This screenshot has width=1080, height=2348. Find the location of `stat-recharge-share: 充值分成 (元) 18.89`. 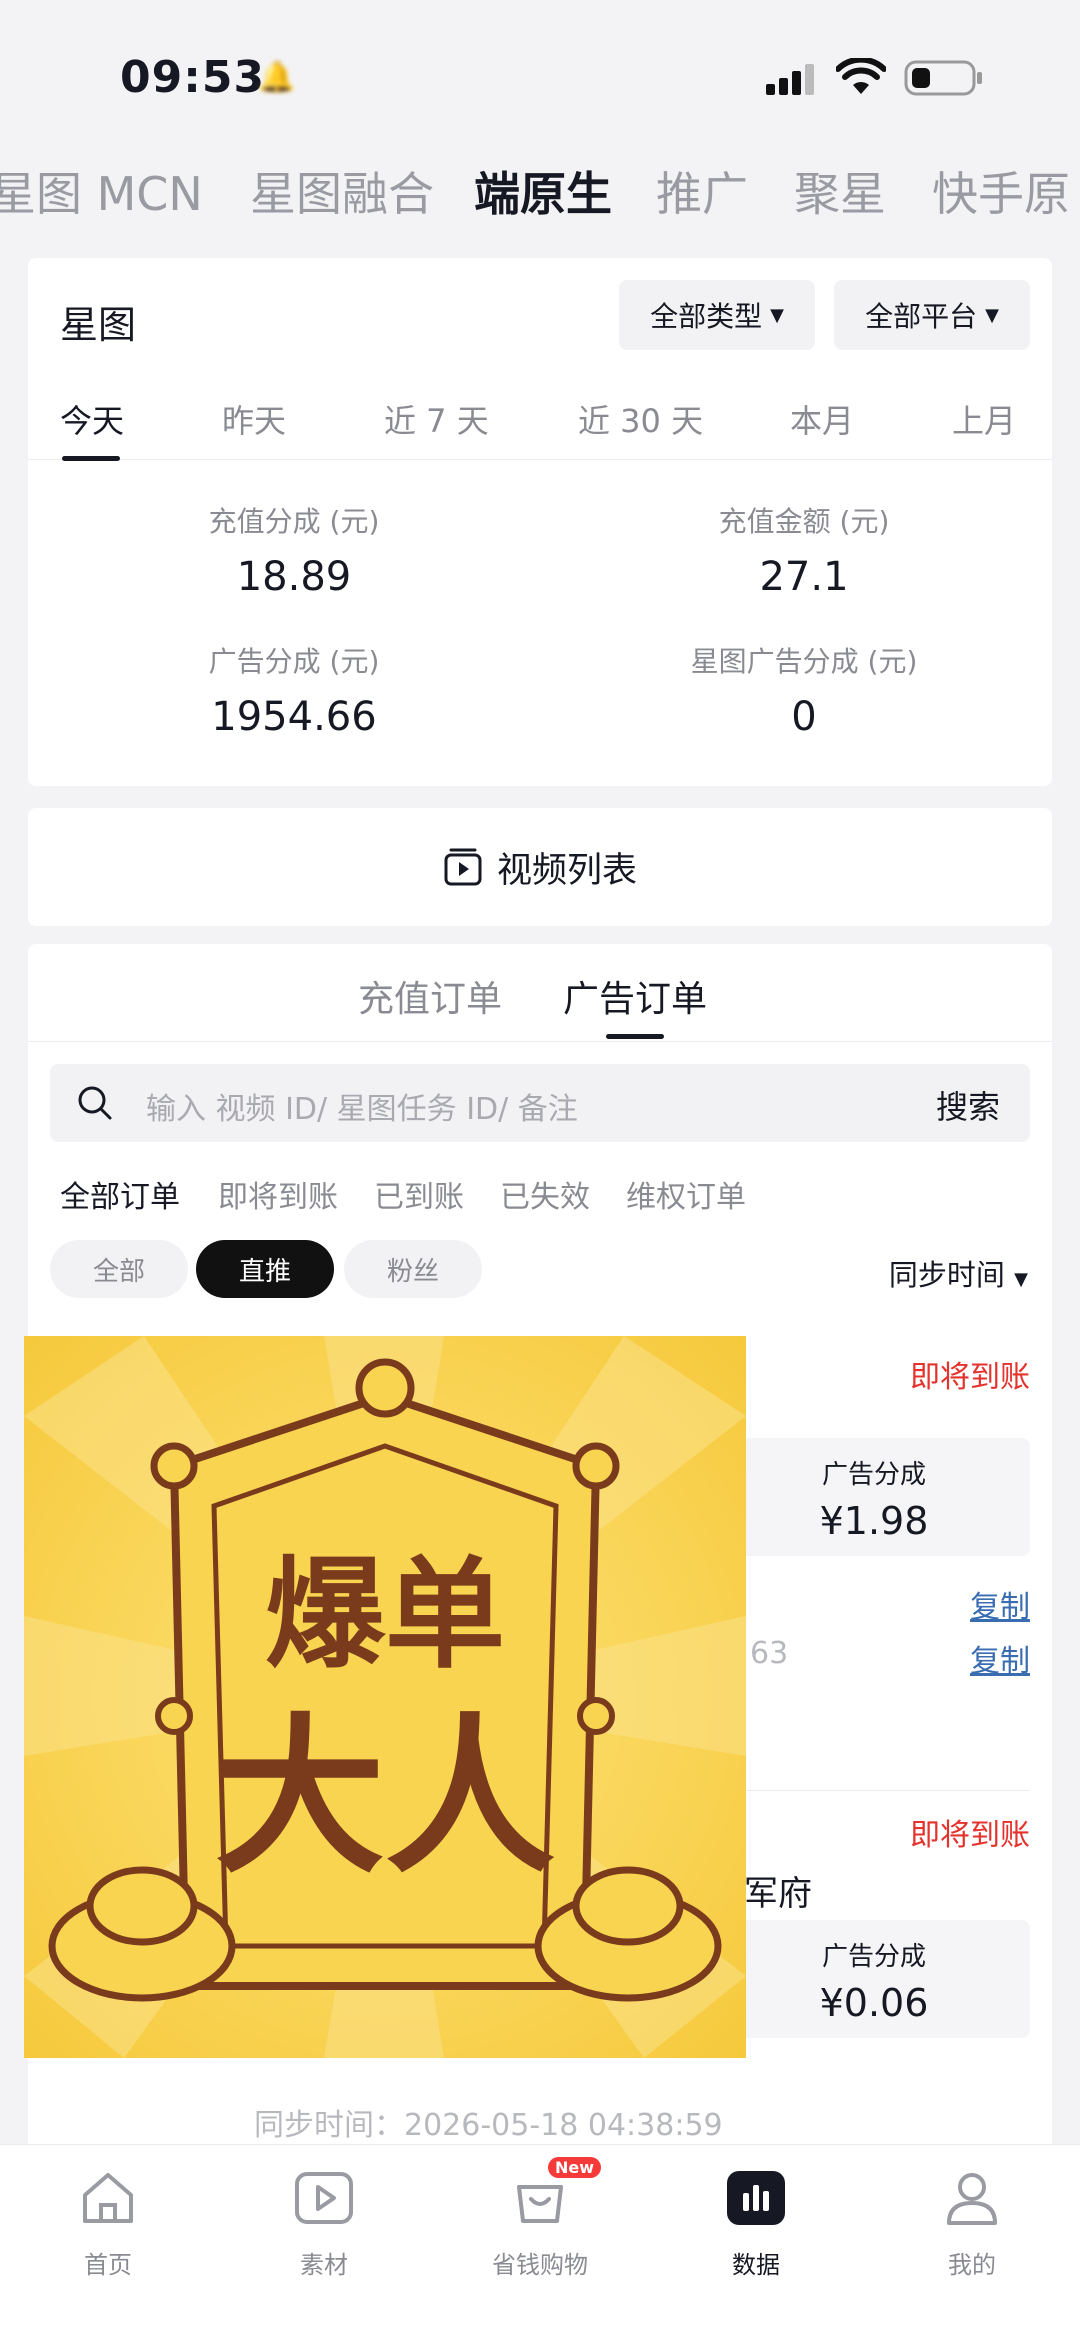

stat-recharge-share: 充值分成 (元) 18.89 is located at coordinates (294, 550).